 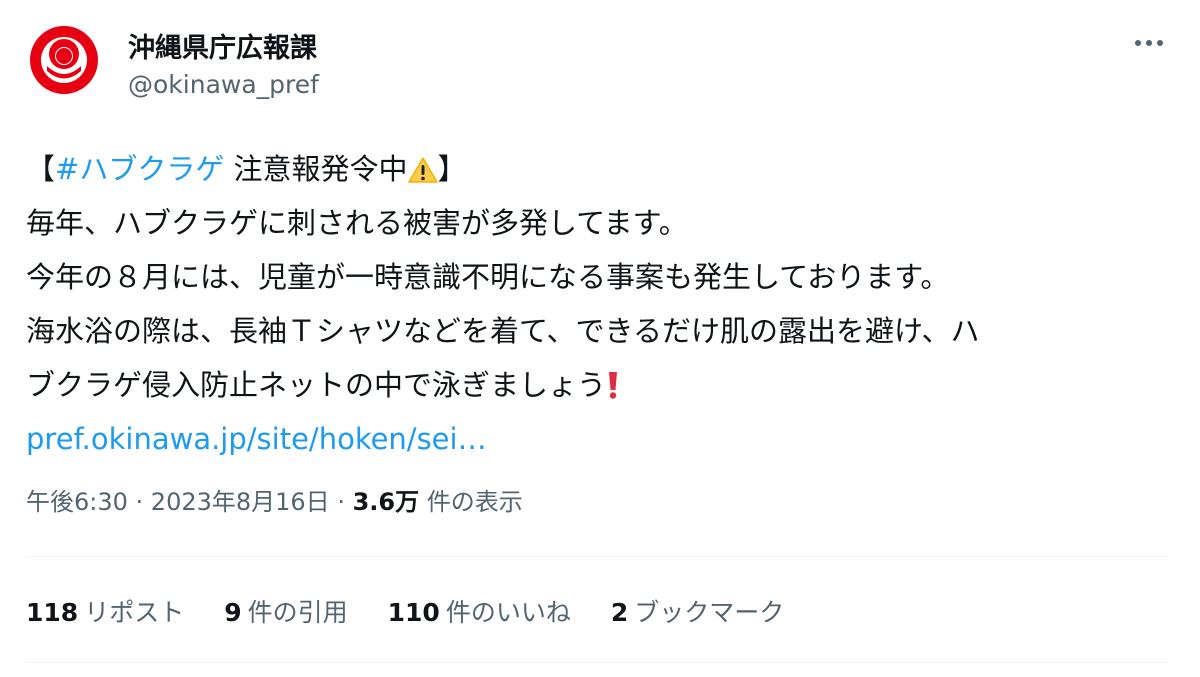 I want to click on more-options-button, so click(x=1149, y=43).